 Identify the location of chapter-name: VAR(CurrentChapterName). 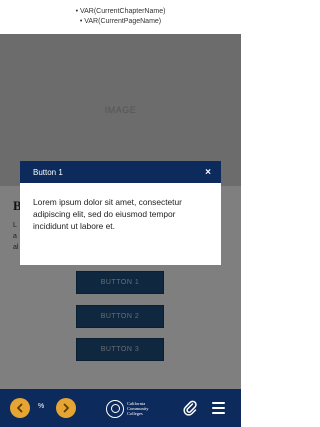
(120, 12).